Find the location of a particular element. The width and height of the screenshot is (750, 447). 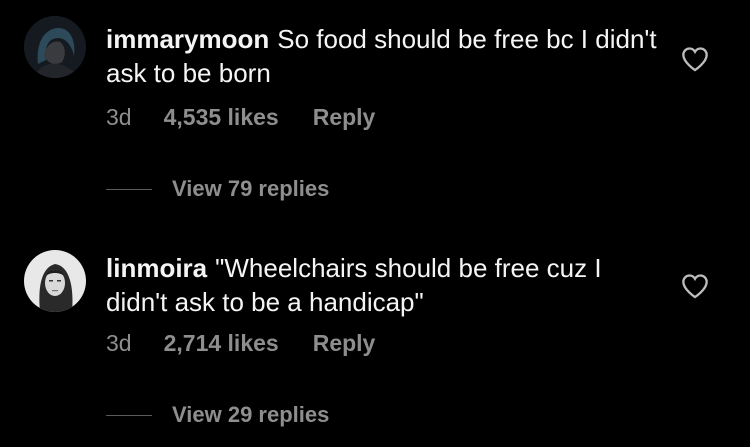

view-replies-button: View 29 replies is located at coordinates (217, 415).